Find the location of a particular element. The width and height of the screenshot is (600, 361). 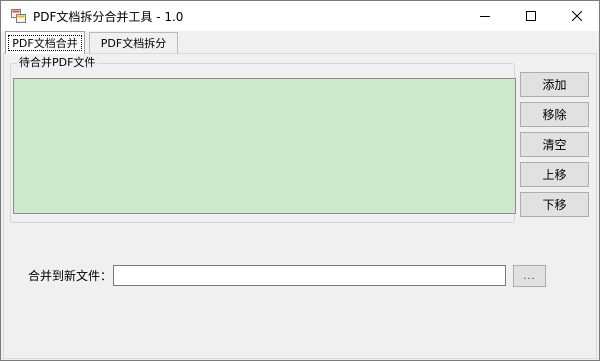

maximize-button is located at coordinates (531, 16).